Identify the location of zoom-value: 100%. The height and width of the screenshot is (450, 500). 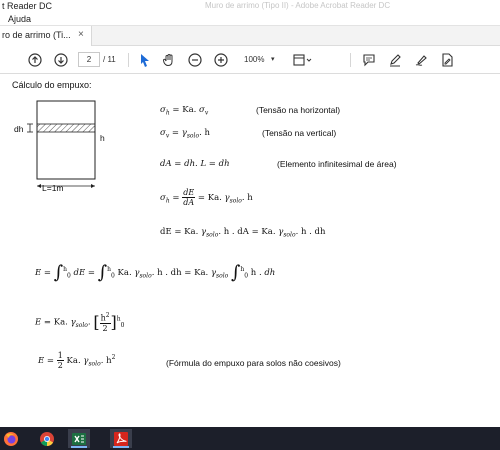
(254, 59).